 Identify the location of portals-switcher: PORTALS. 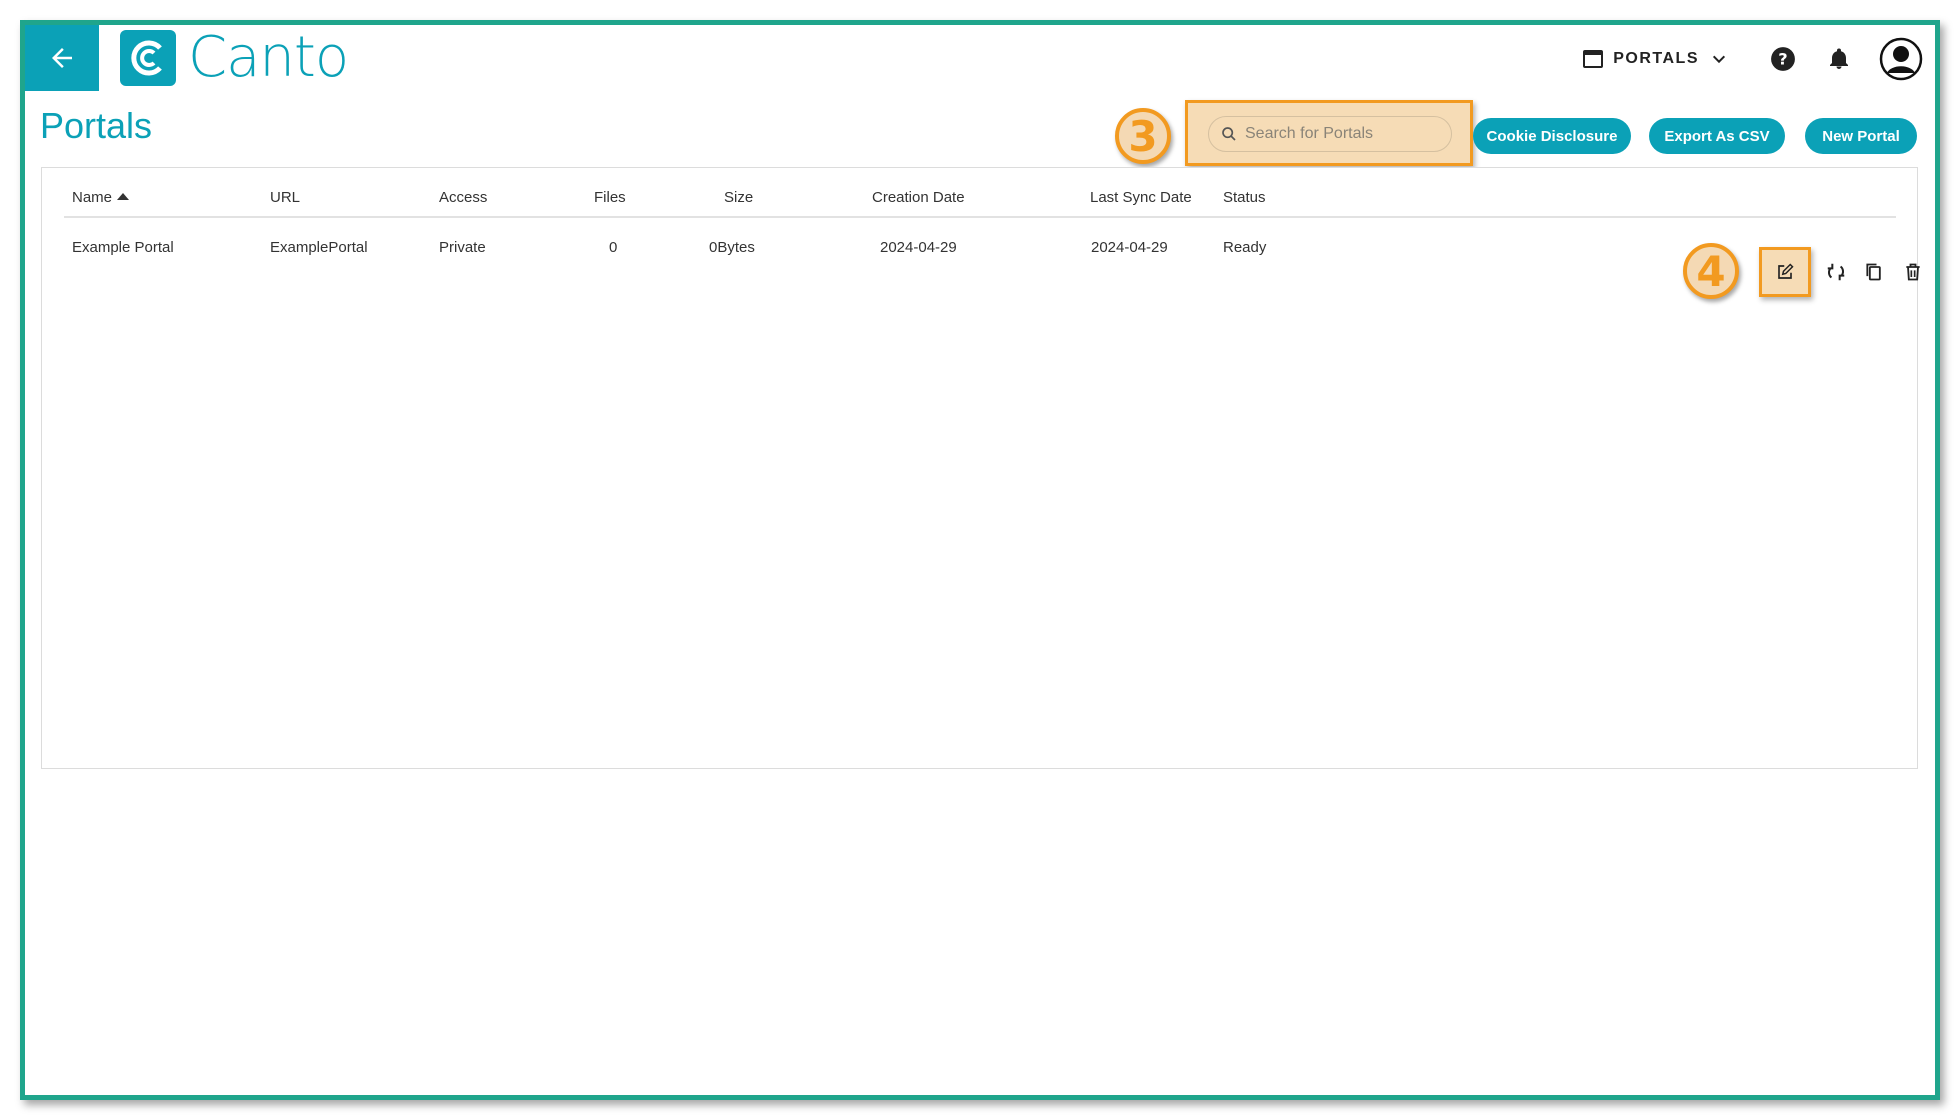
(1655, 59).